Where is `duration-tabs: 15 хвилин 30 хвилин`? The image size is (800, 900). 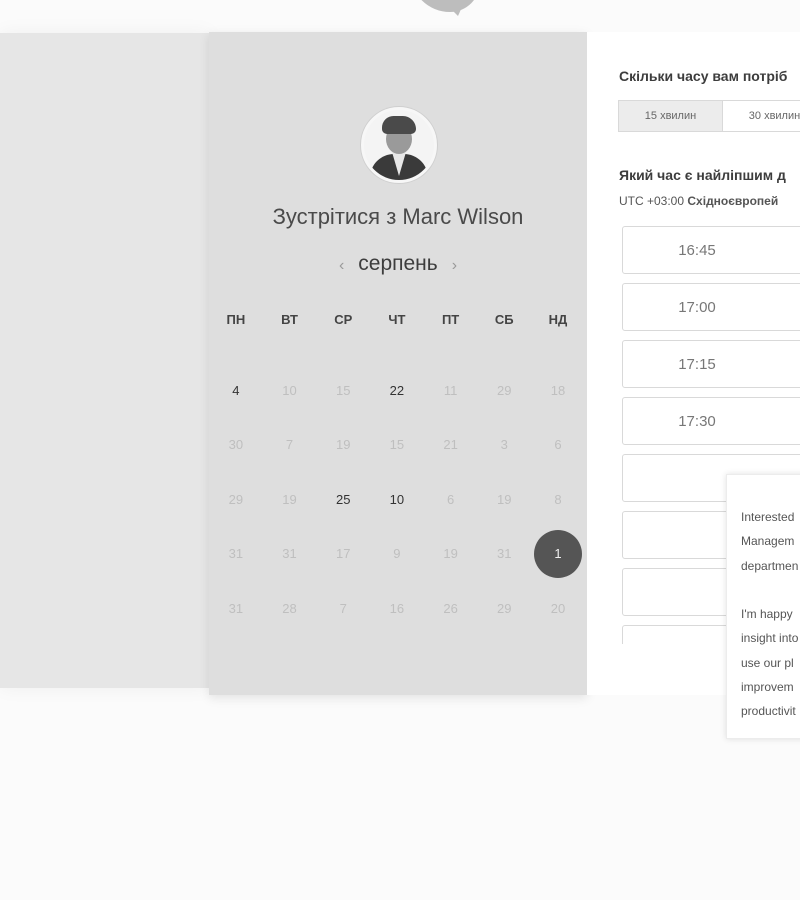
duration-tabs: 15 хвилин 30 хвилин is located at coordinates (709, 116).